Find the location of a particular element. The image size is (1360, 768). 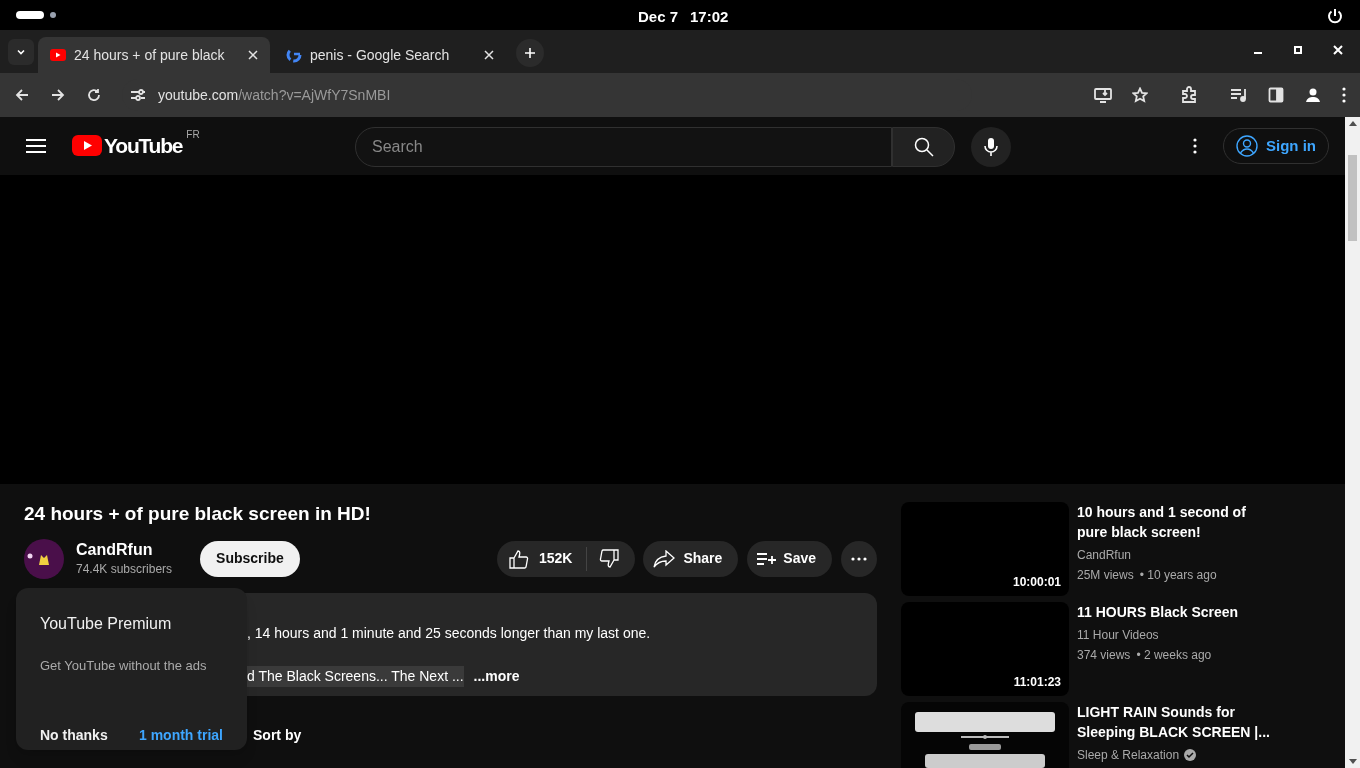

profile-icon is located at coordinates (1313, 95).